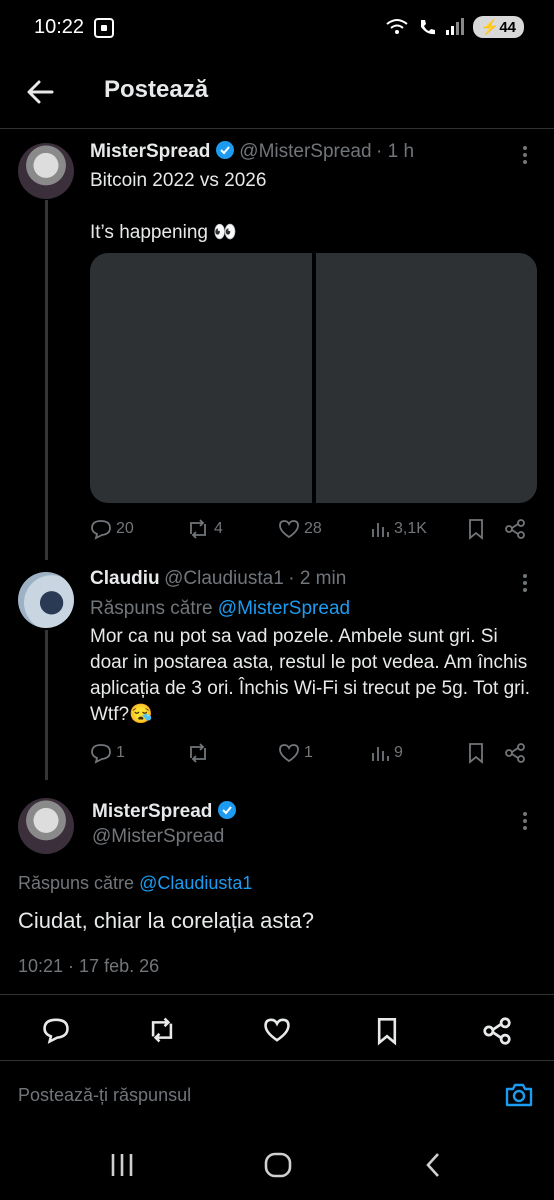 The height and width of the screenshot is (1200, 554). What do you see at coordinates (125, 578) in the screenshot?
I see `tweet2-author-name: Claudiu` at bounding box center [125, 578].